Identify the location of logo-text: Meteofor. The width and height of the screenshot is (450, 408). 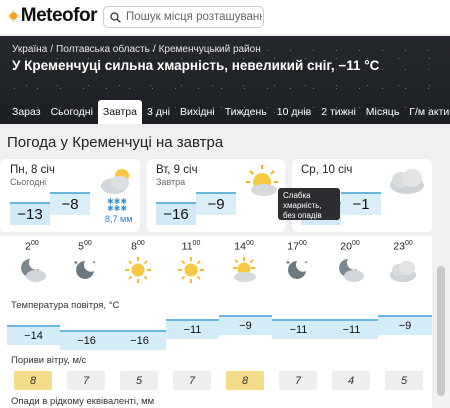
(59, 15).